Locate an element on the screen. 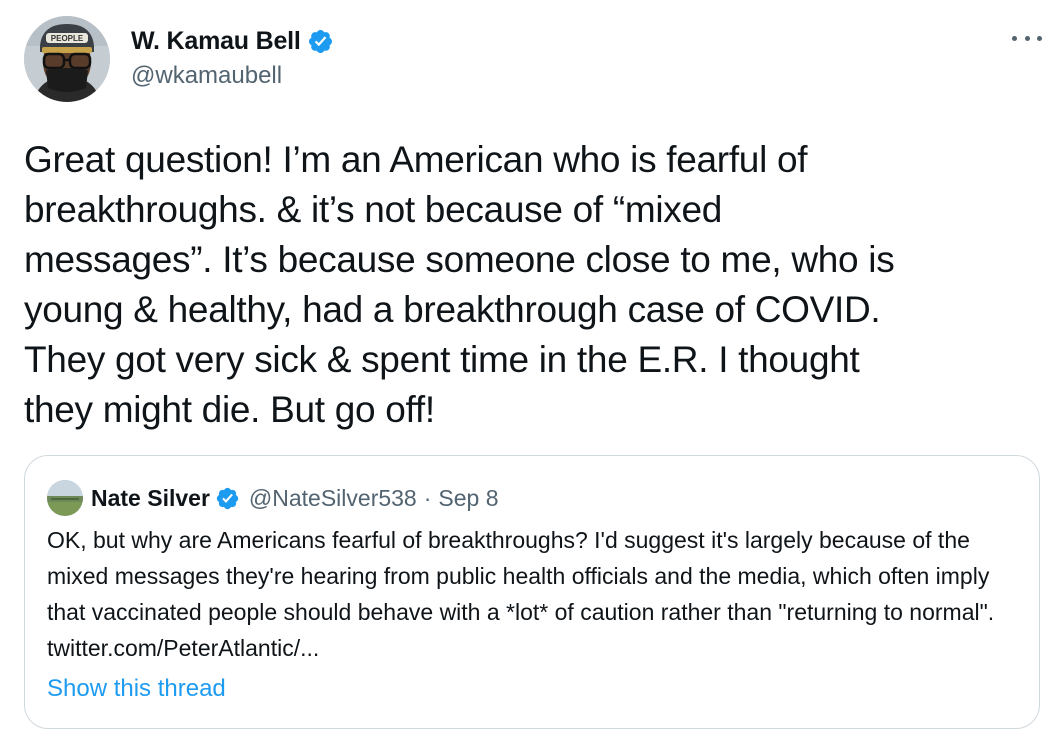 This screenshot has height=746, width=1062. author-info: W. Kamau Bell @wkamaubell is located at coordinates (232, 56).